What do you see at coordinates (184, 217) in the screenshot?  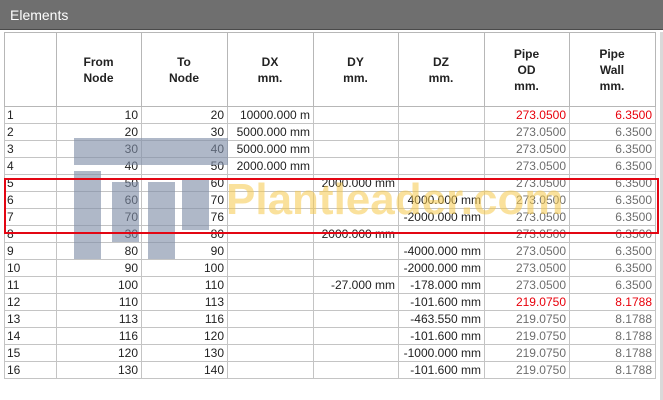 I see `to-node-cell: 76` at bounding box center [184, 217].